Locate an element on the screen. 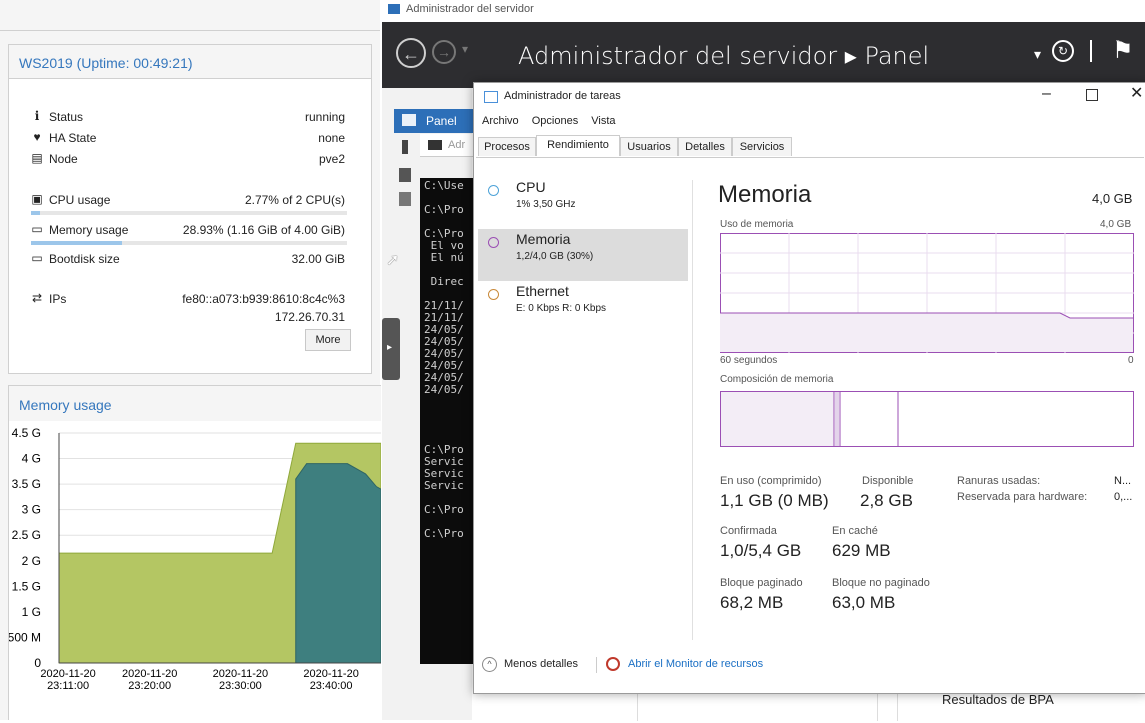  more-button: More is located at coordinates (328, 340).